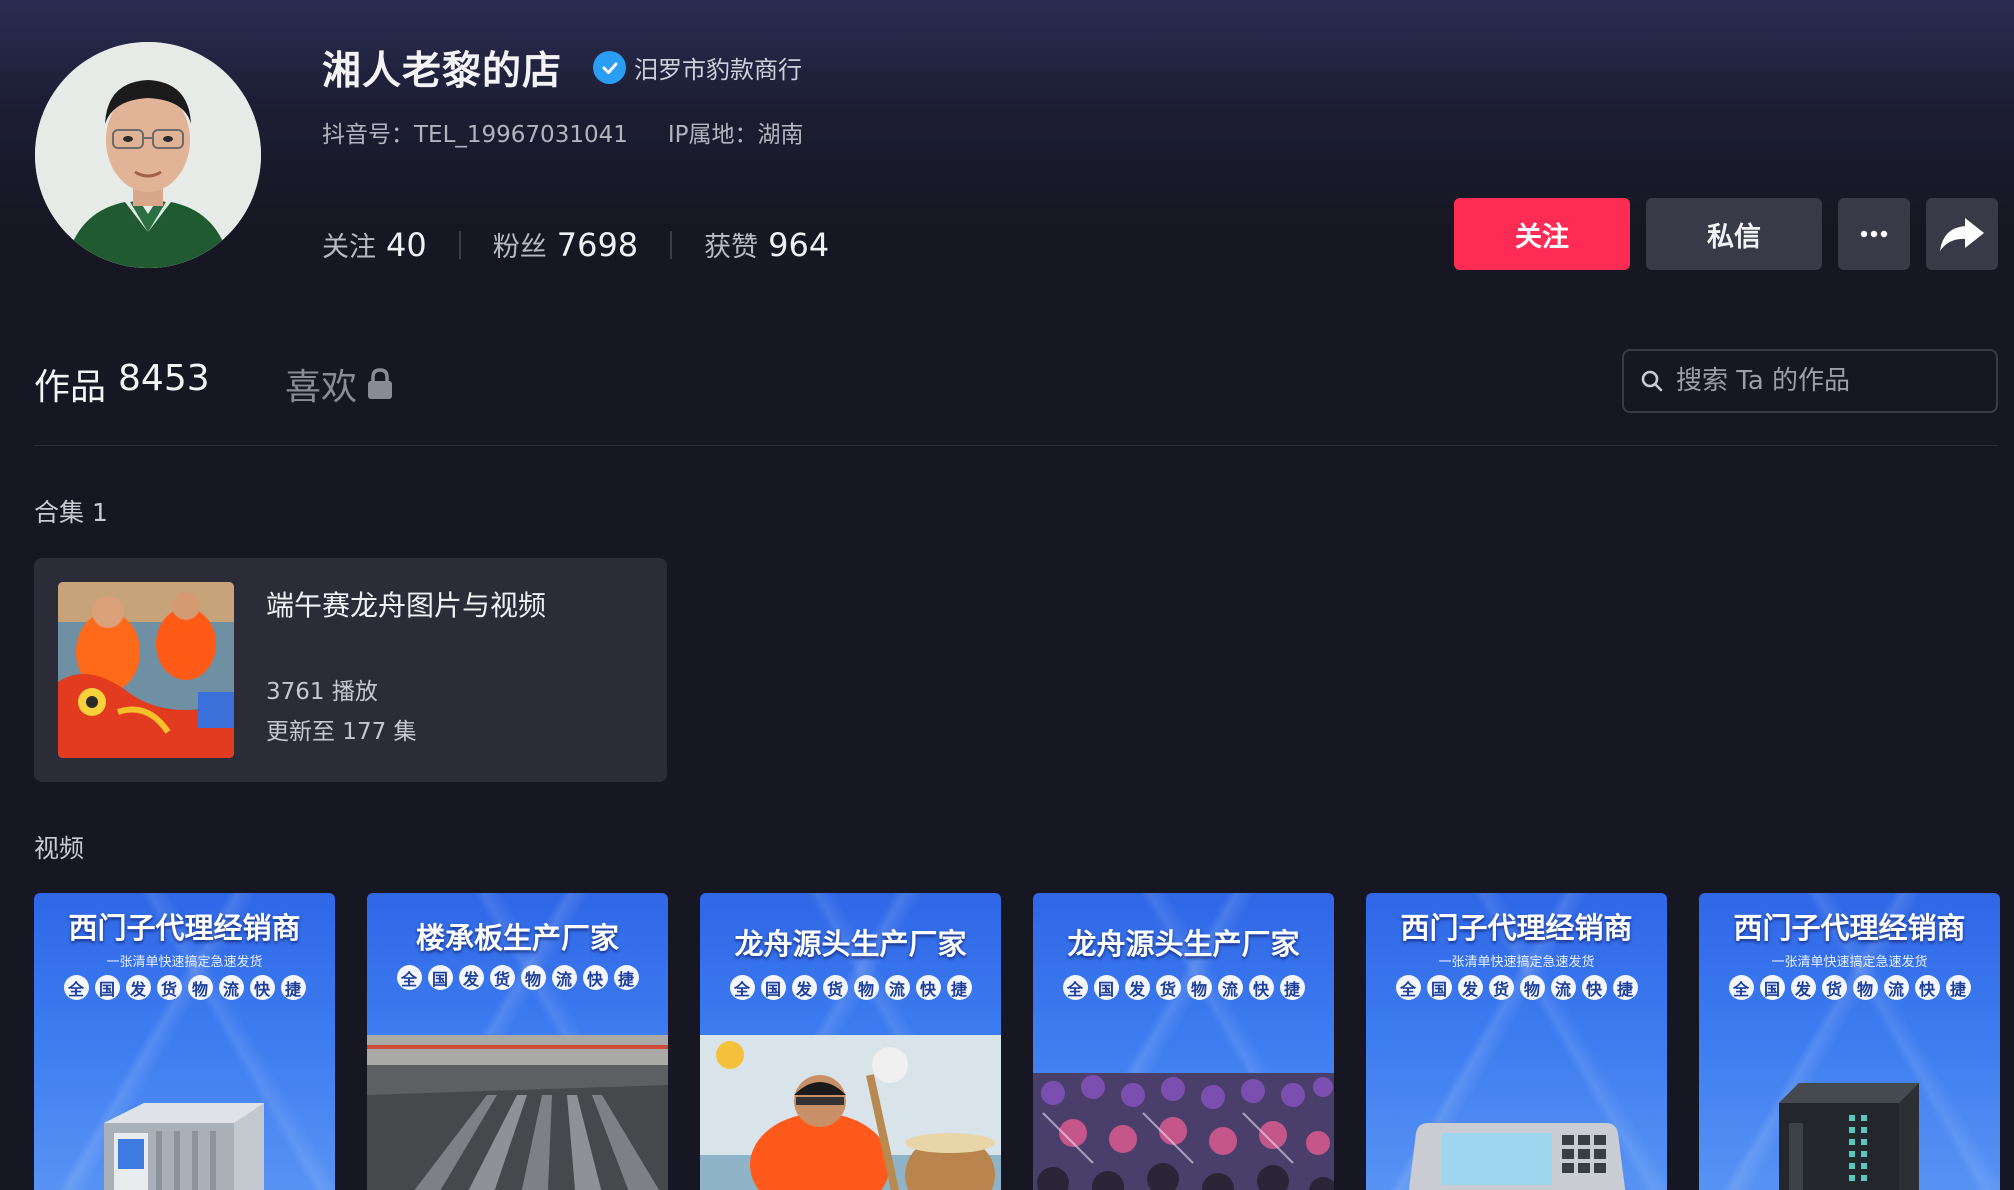  I want to click on ip-location: IP属地：湖南, so click(735, 135).